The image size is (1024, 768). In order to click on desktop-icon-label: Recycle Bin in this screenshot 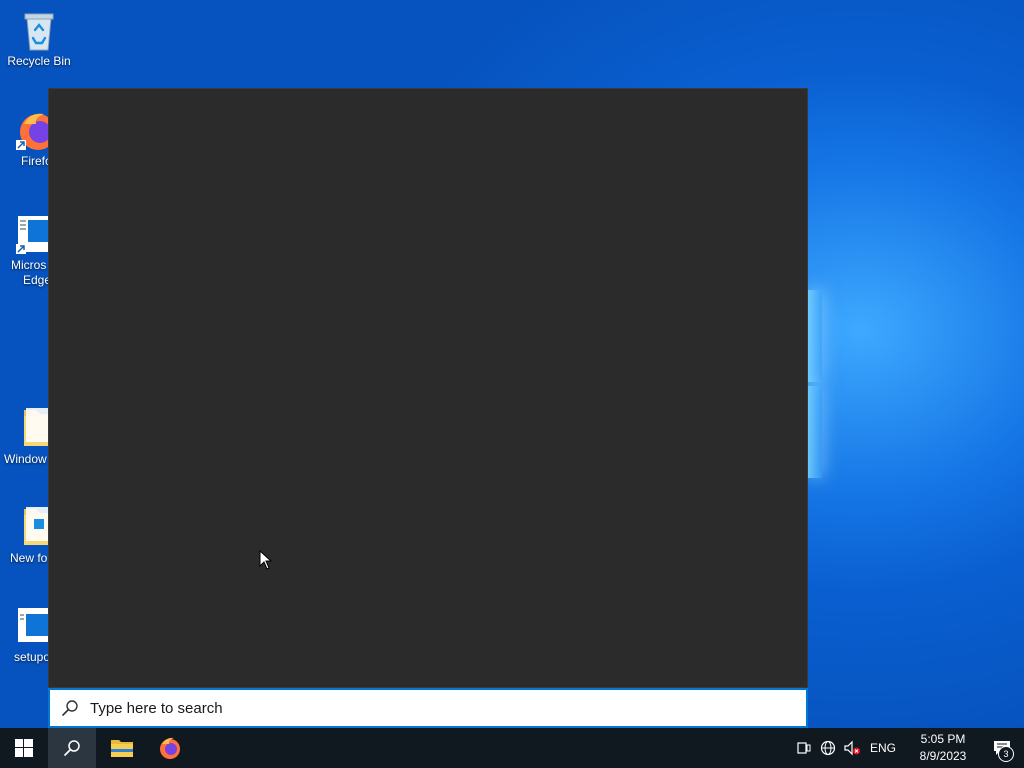, I will do `click(39, 61)`.